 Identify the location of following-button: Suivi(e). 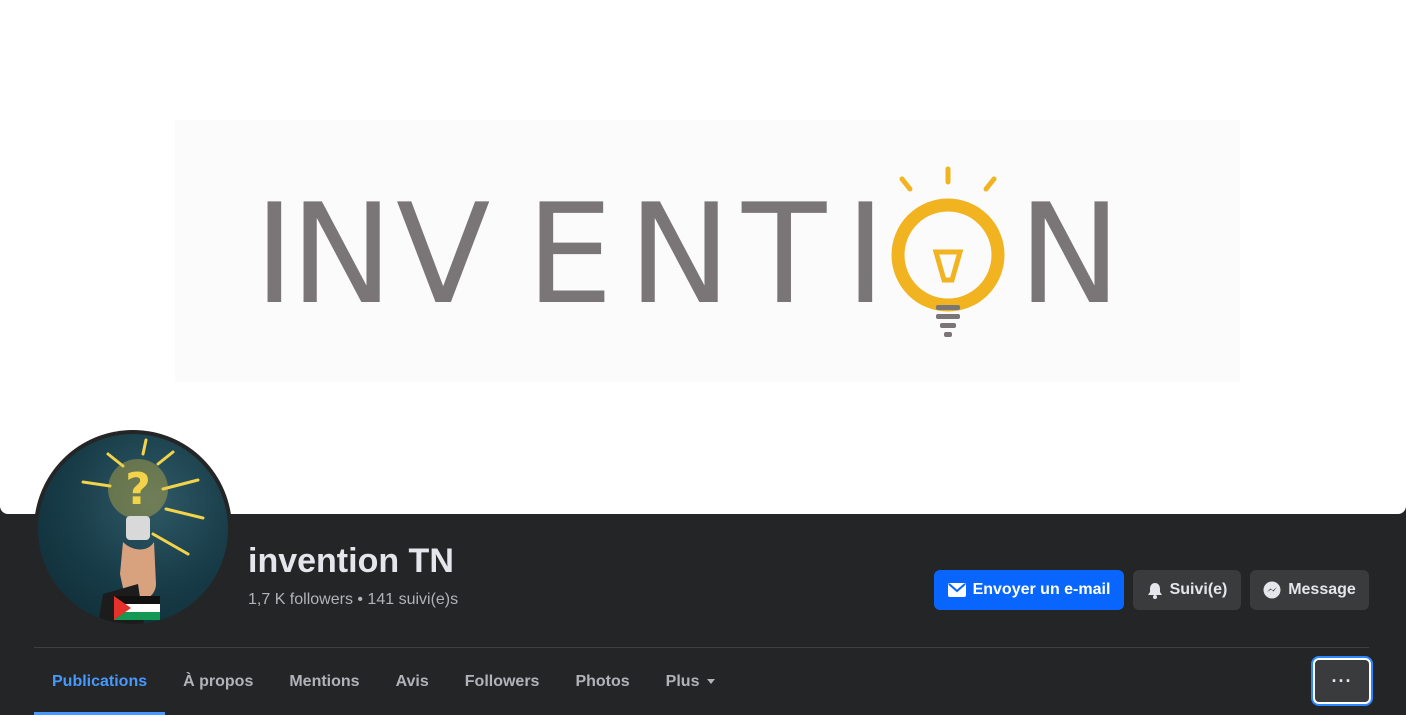
(1187, 590).